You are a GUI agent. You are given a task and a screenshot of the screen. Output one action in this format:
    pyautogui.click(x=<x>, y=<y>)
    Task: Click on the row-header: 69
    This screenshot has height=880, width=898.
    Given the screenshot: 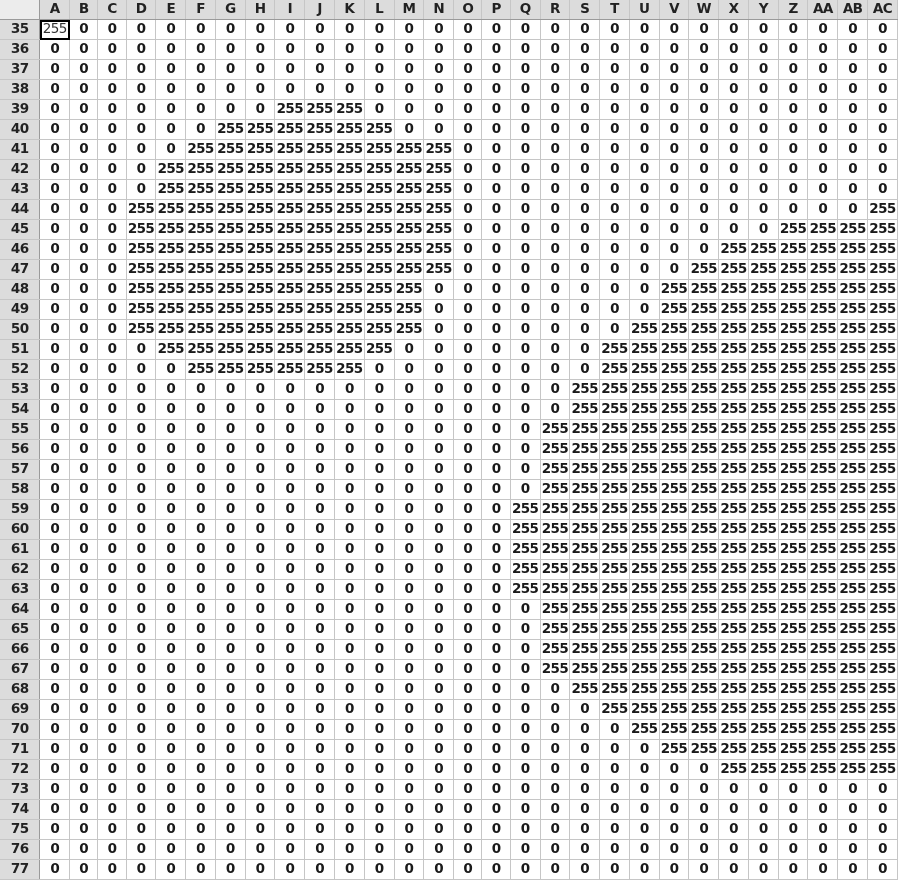 What is the action you would take?
    pyautogui.click(x=20, y=709)
    